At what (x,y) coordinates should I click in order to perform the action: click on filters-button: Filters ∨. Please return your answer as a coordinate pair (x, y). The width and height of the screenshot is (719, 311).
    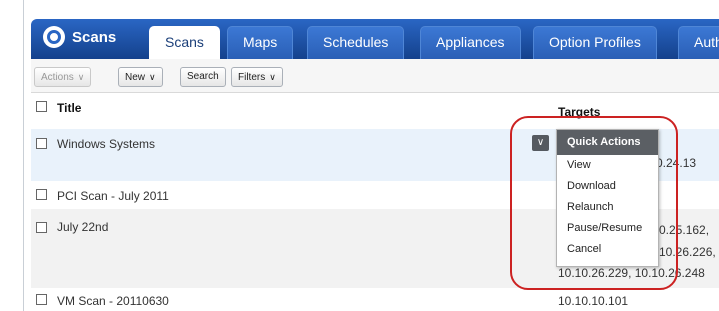
    Looking at the image, I should click on (257, 77).